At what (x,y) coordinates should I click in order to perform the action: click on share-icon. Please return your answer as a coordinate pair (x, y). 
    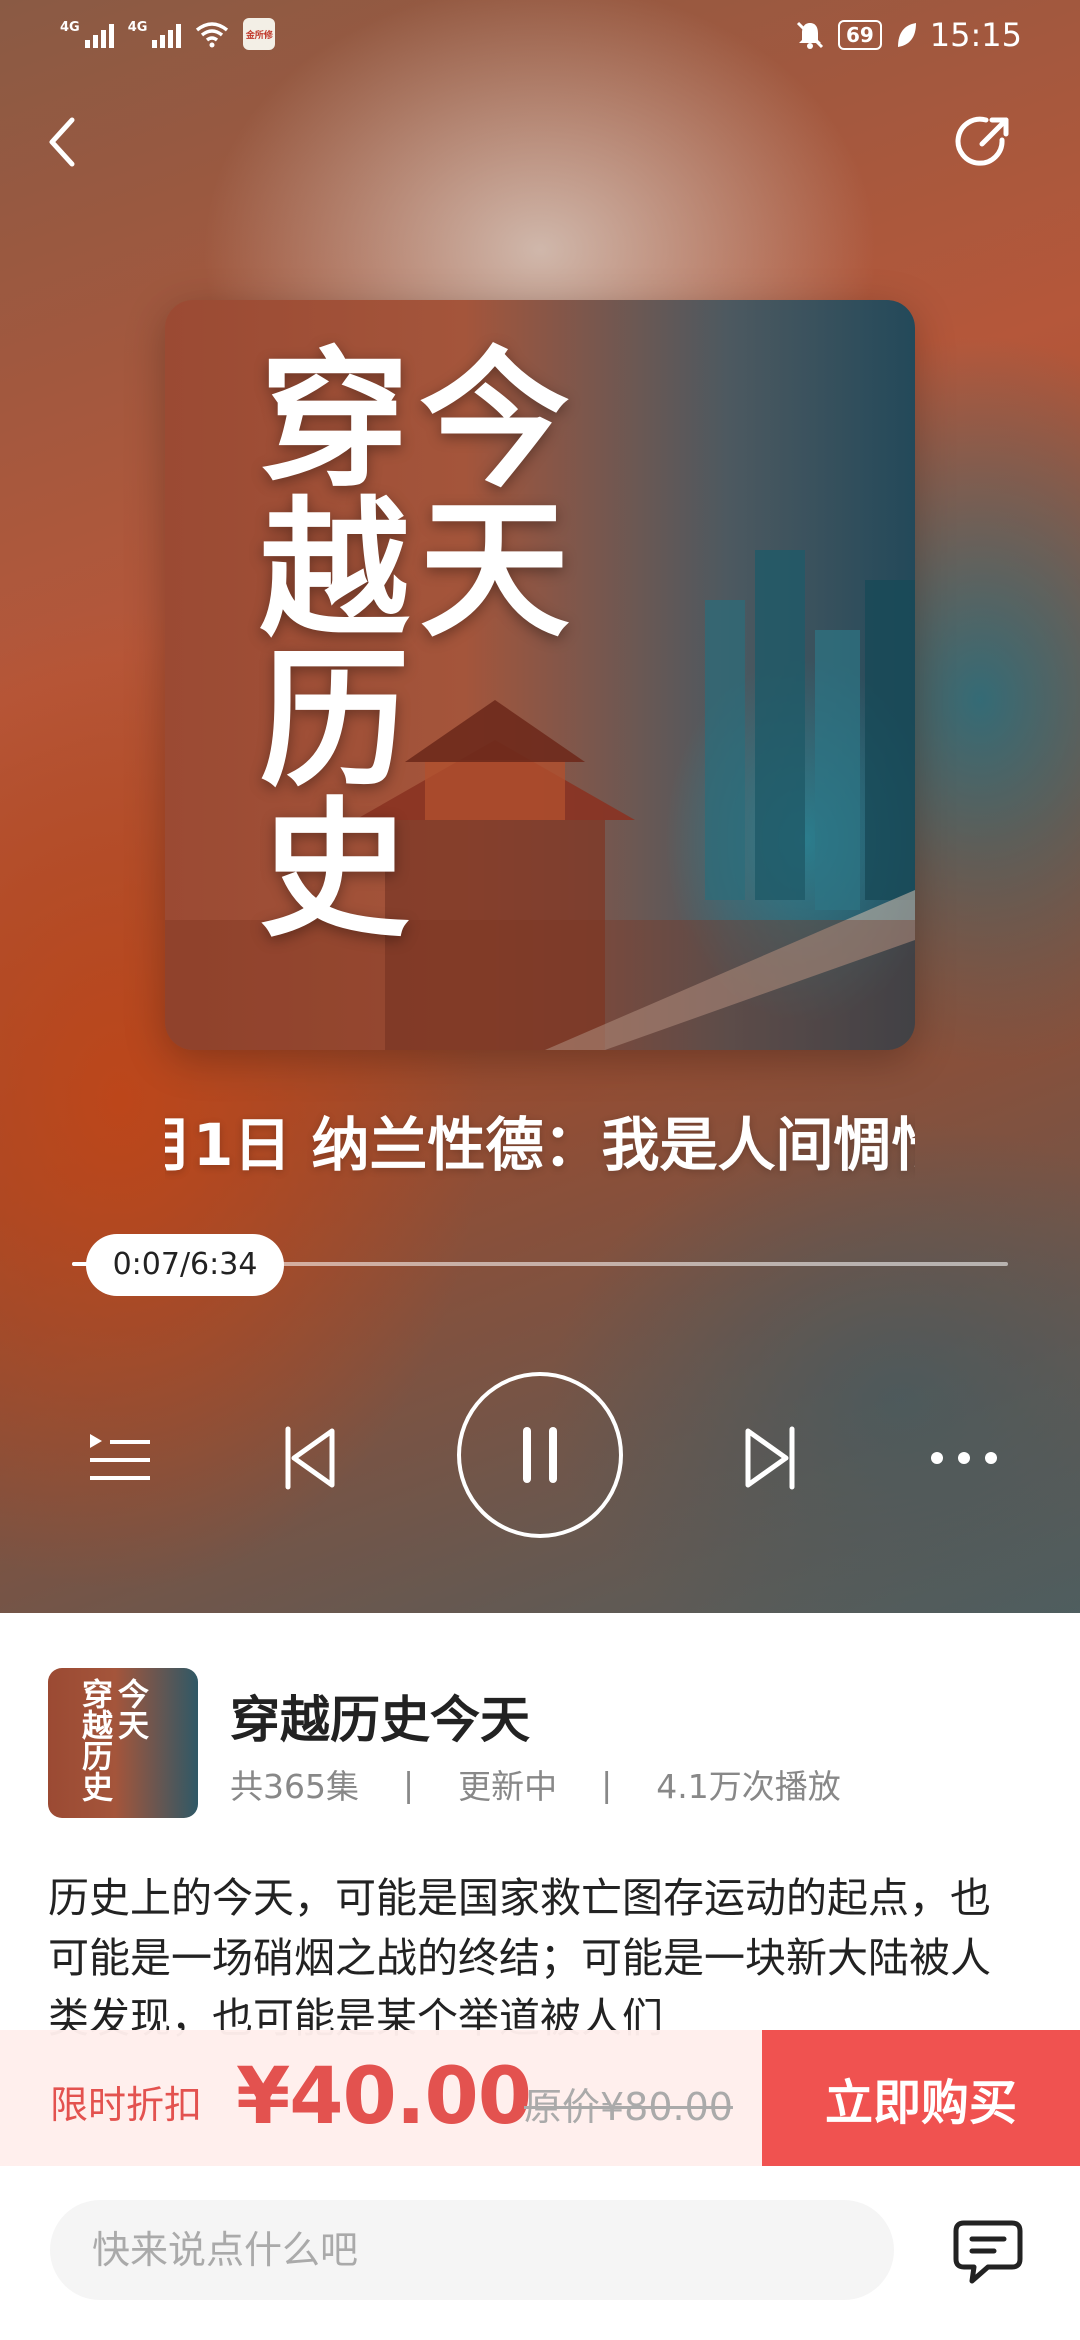
    Looking at the image, I should click on (982, 141).